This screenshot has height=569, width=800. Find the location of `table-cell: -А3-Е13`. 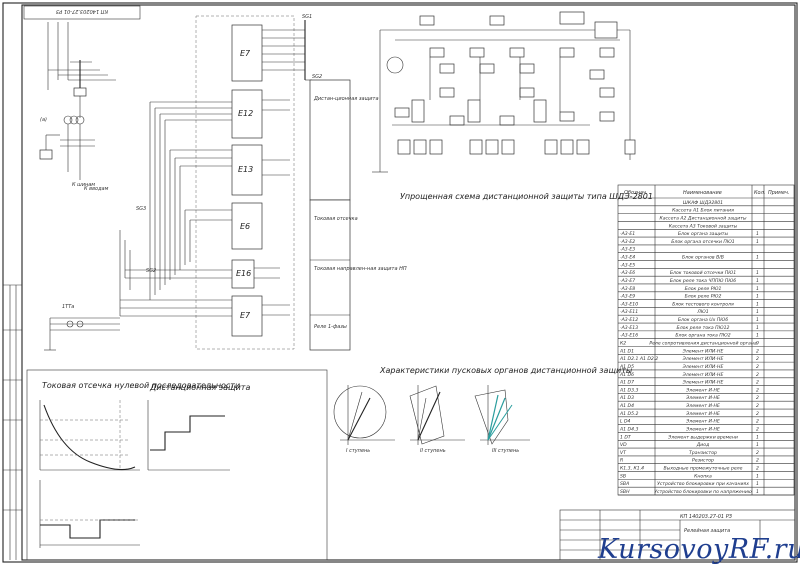

table-cell: -А3-Е13 is located at coordinates (629, 328).